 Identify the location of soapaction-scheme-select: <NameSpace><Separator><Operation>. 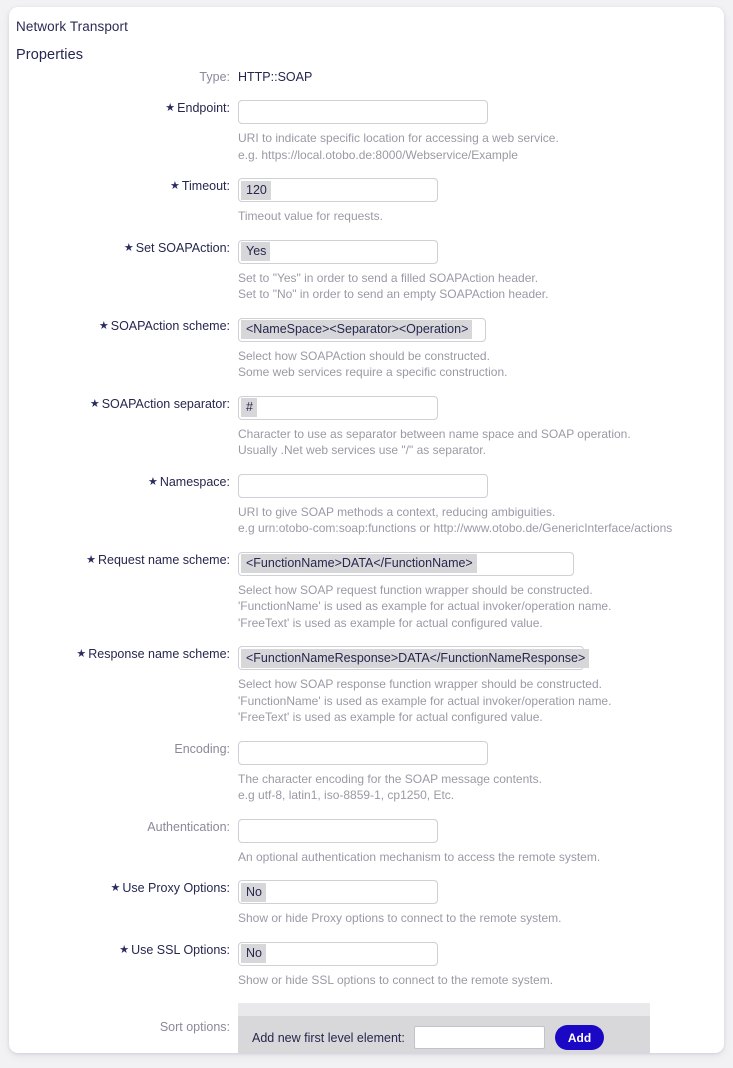
(362, 329).